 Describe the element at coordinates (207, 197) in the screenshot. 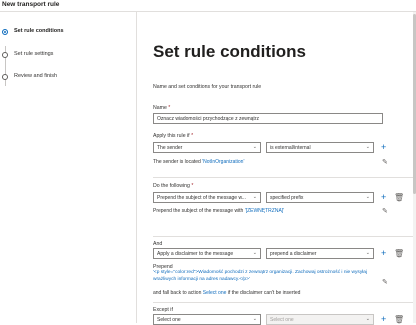

I see `action-dropdown: Prepend the subject of the message w... ⌄` at that location.